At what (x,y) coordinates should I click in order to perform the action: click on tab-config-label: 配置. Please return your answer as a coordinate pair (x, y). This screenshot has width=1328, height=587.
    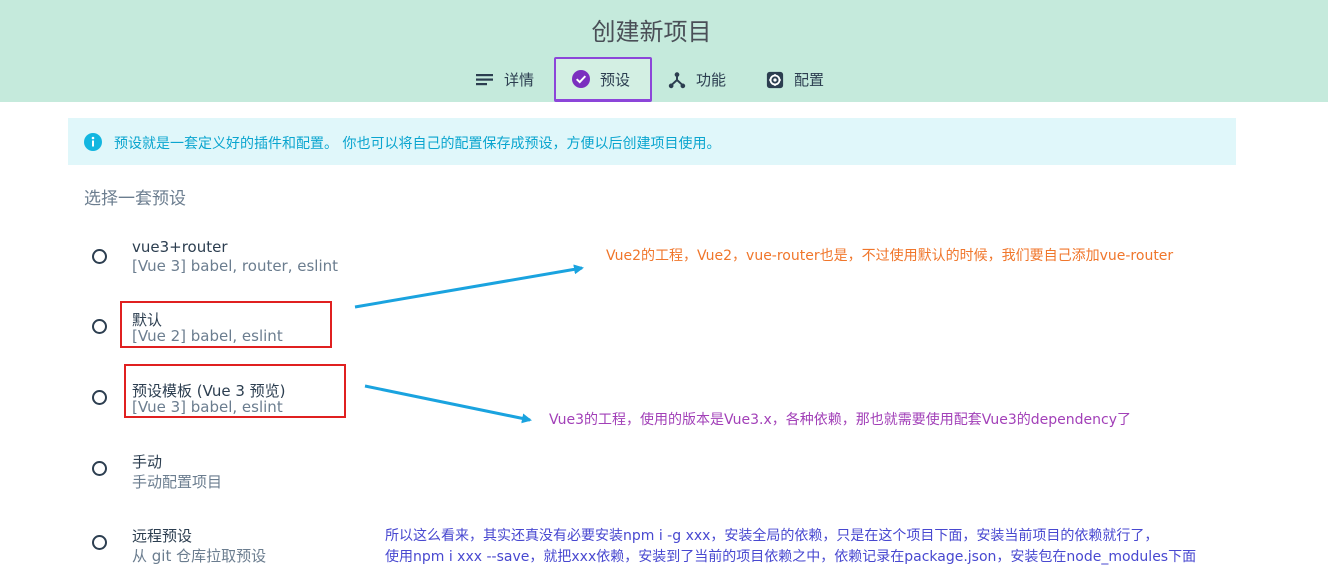
    Looking at the image, I should click on (809, 80).